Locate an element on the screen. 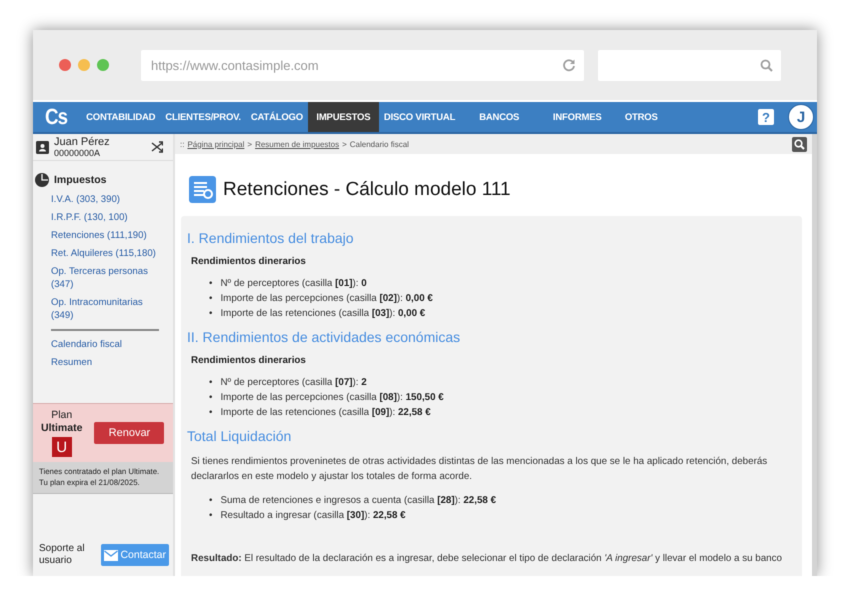  window-minimize-icon is located at coordinates (84, 65).